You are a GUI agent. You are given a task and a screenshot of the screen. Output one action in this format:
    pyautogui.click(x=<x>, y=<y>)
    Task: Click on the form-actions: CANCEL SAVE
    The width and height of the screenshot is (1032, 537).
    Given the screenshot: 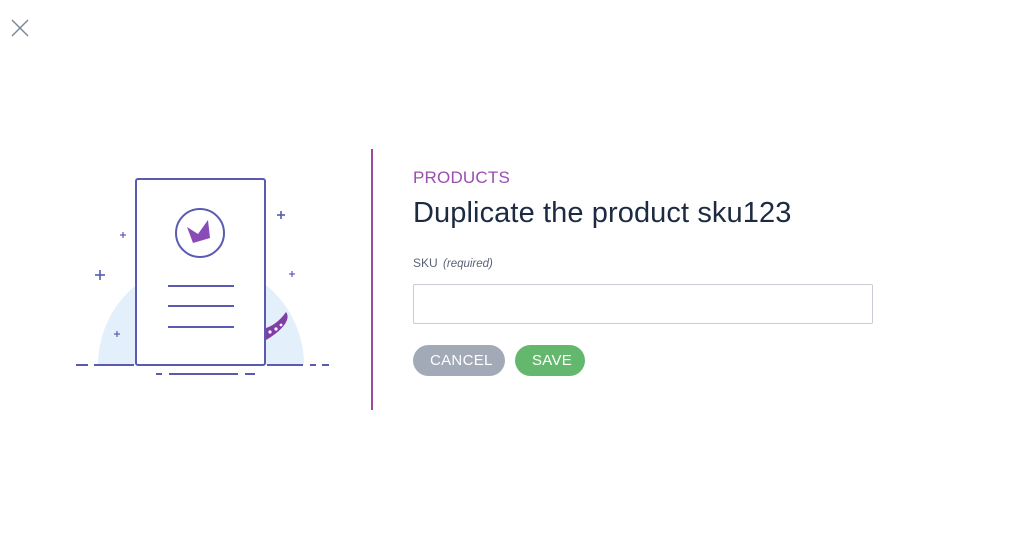 What is the action you would take?
    pyautogui.click(x=643, y=360)
    